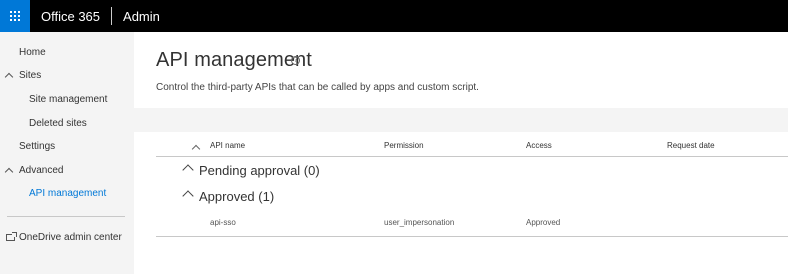 The width and height of the screenshot is (788, 274). Describe the element at coordinates (196, 149) in the screenshot. I see `collapse-all-chevron-icon` at that location.